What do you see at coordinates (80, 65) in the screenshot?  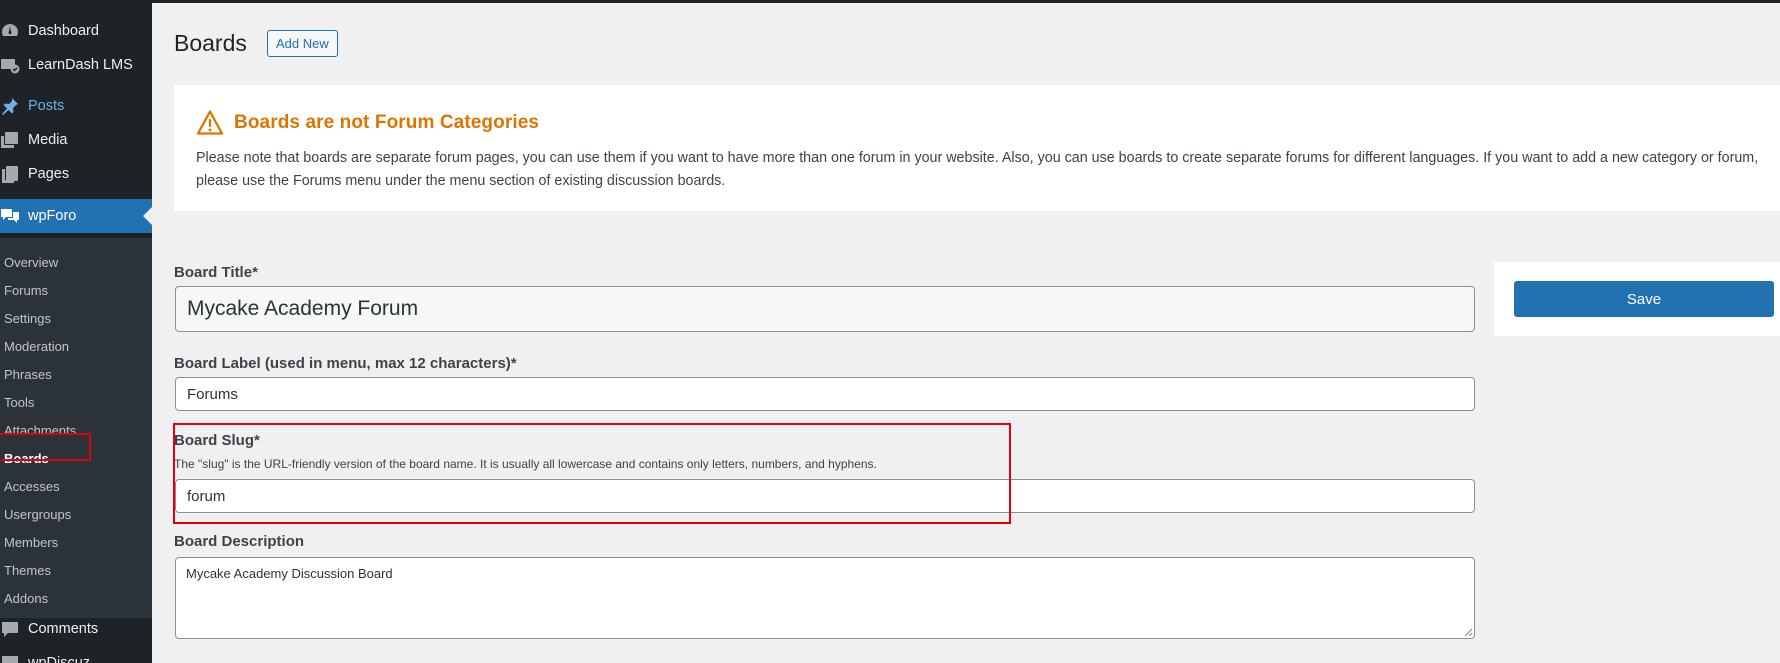 I see `menu-label: LearnDash LMS` at bounding box center [80, 65].